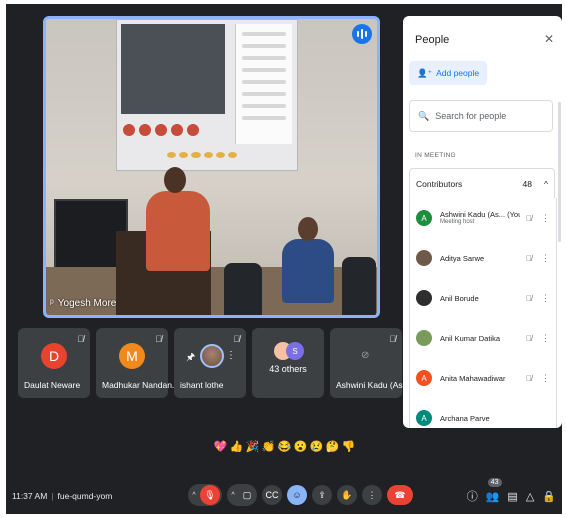 This screenshot has width=566, height=518. I want to click on reaction-sad: 😢, so click(317, 446).